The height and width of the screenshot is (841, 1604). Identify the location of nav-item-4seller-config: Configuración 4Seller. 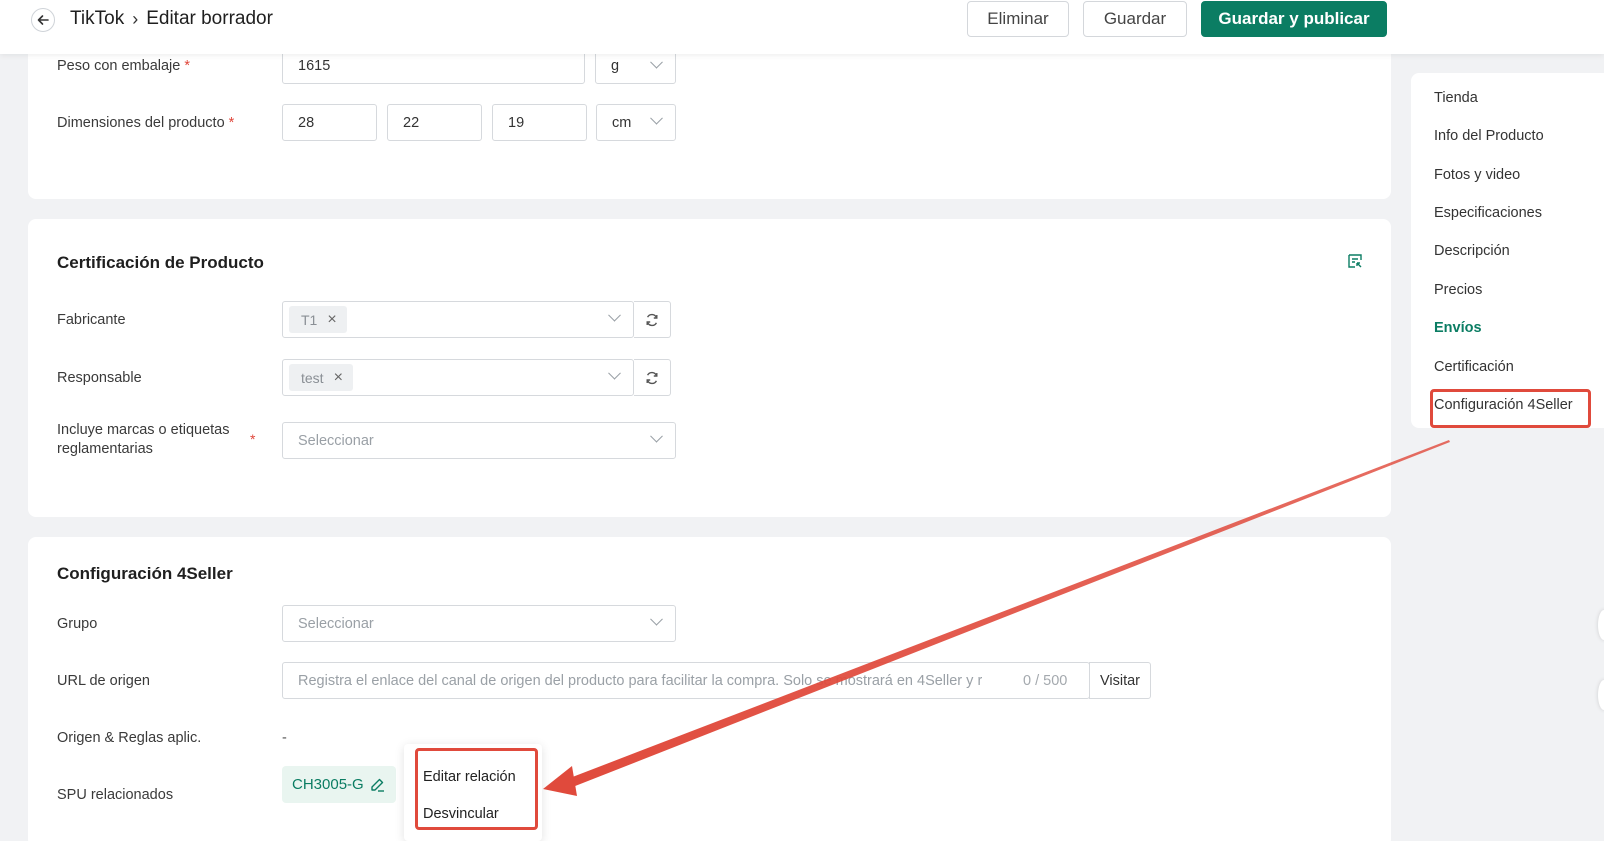
(1503, 405).